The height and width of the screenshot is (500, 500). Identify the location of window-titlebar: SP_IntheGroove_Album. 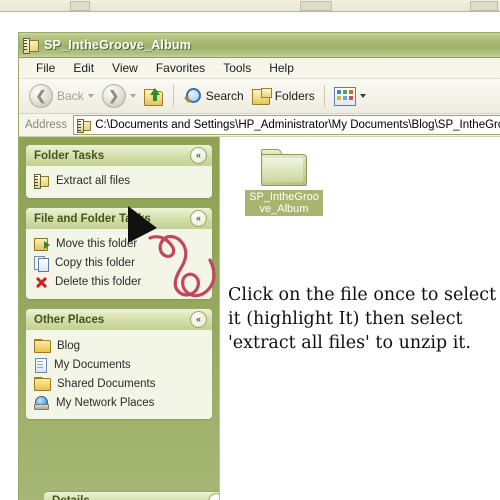
(259, 45).